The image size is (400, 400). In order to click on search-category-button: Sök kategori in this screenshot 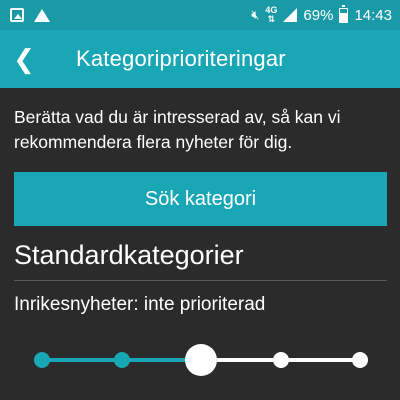, I will do `click(200, 199)`.